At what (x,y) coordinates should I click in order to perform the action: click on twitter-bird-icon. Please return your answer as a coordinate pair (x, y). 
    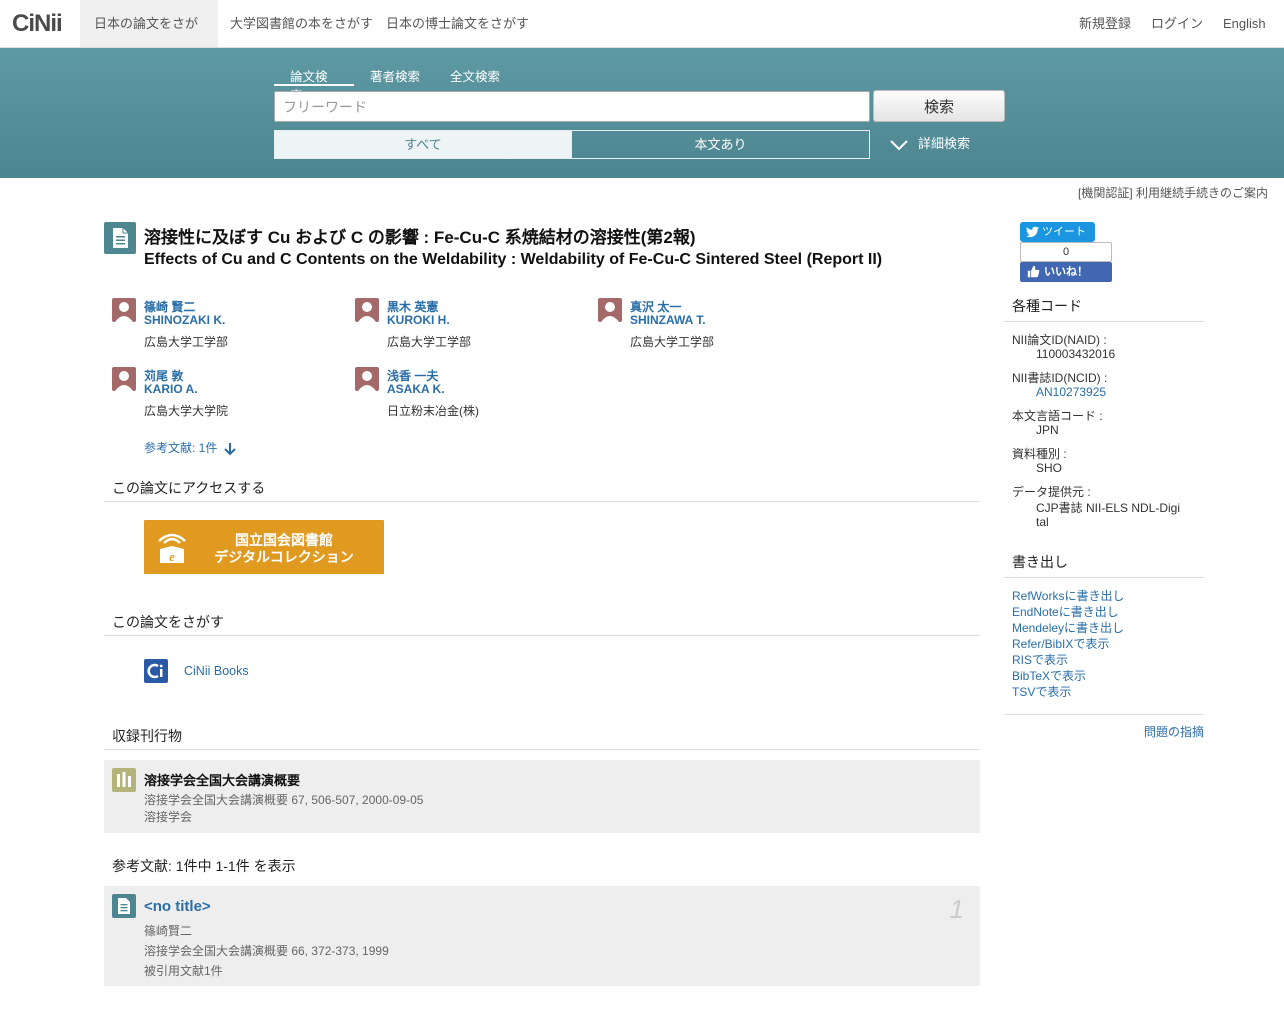
    Looking at the image, I should click on (1032, 232).